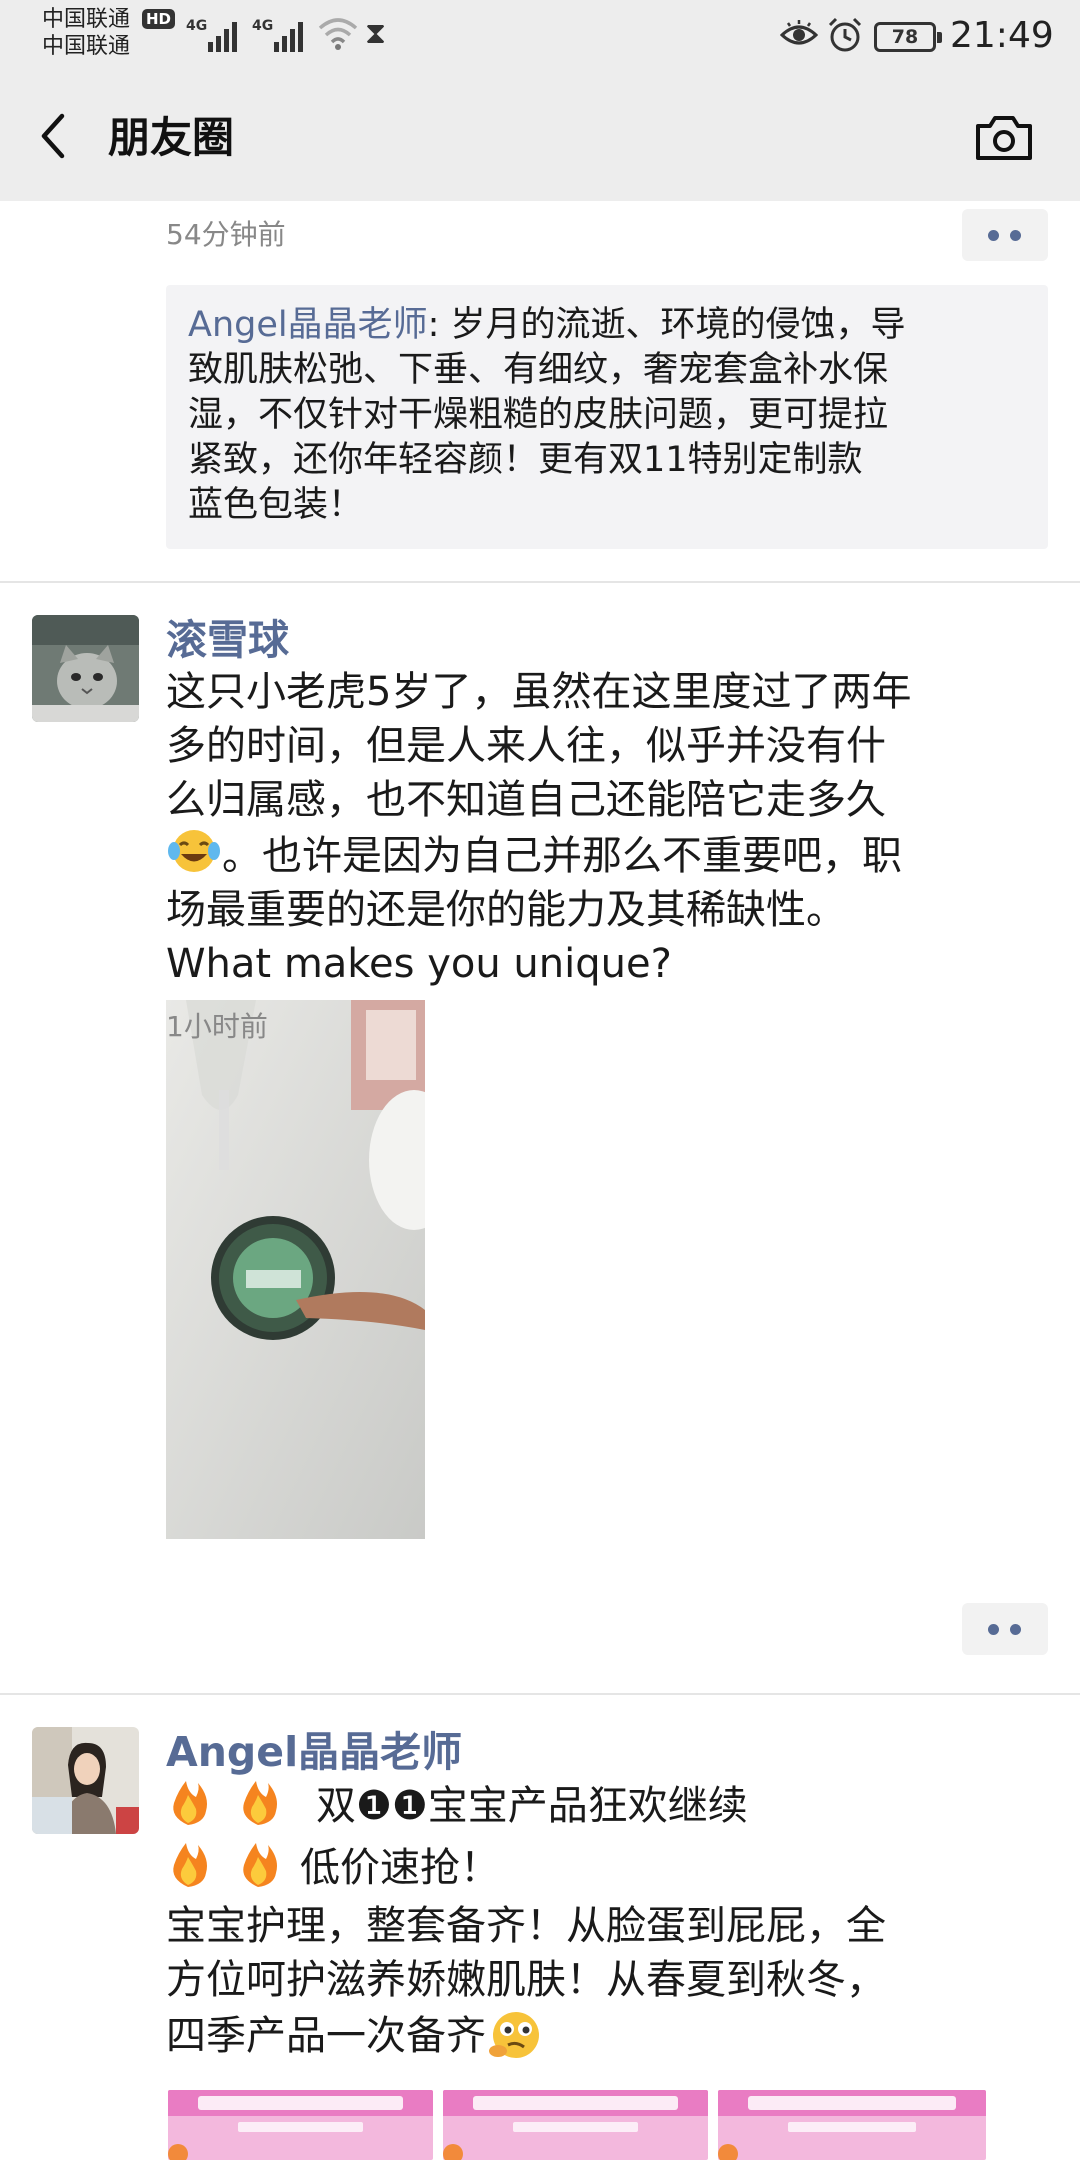  What do you see at coordinates (506, 910) in the screenshot?
I see `post-text-line: 场最重要的还是你的能力及其稀缺性。` at bounding box center [506, 910].